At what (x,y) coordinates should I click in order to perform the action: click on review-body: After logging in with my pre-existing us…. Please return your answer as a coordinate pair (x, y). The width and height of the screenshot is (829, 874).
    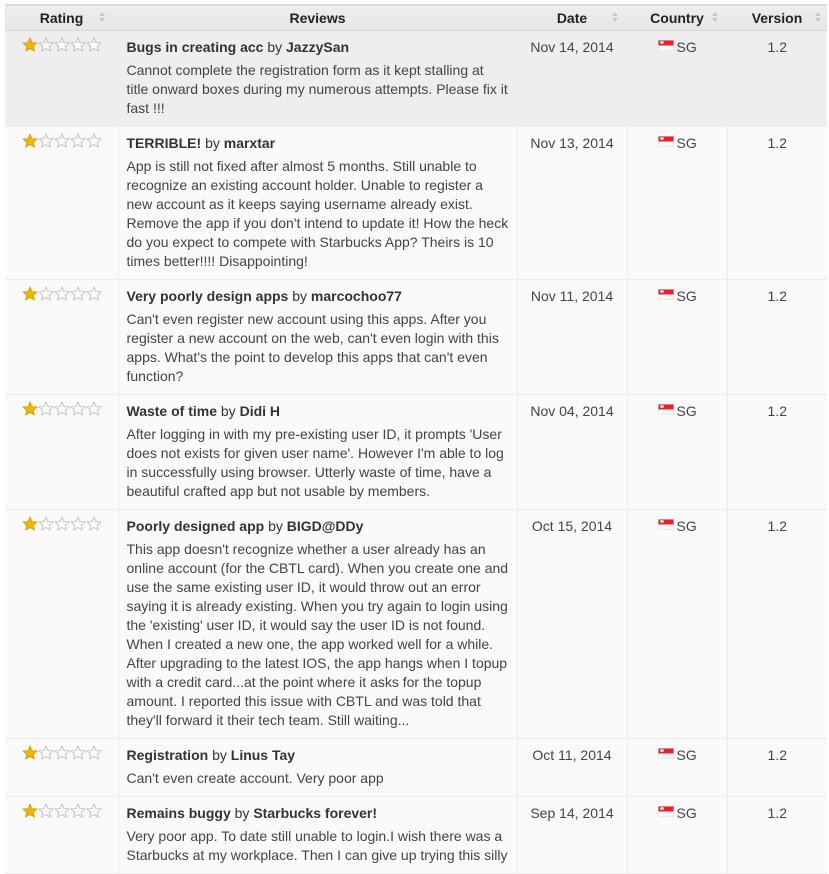
    Looking at the image, I should click on (315, 462).